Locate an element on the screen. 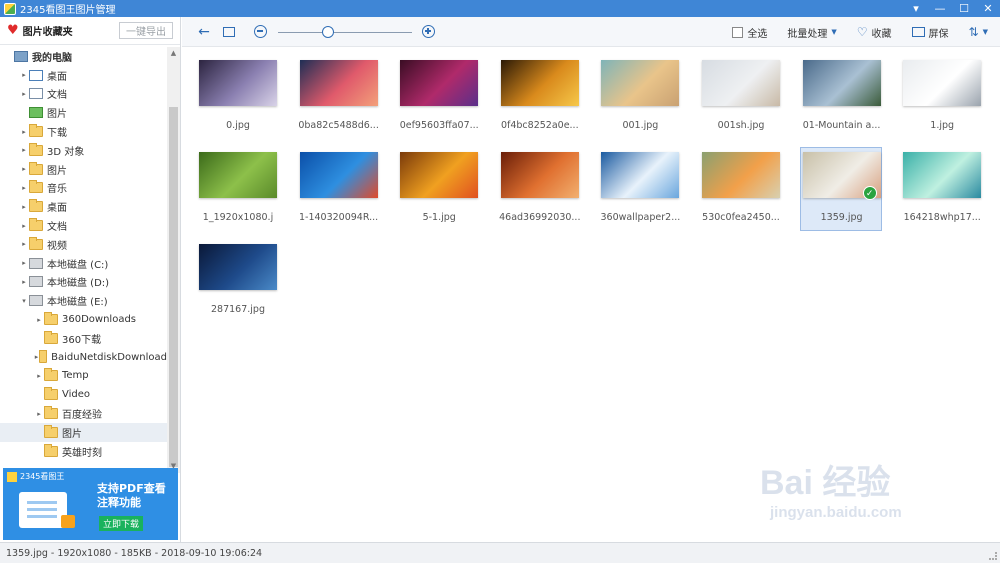  tree-item-label: 图片 is located at coordinates (57, 115).